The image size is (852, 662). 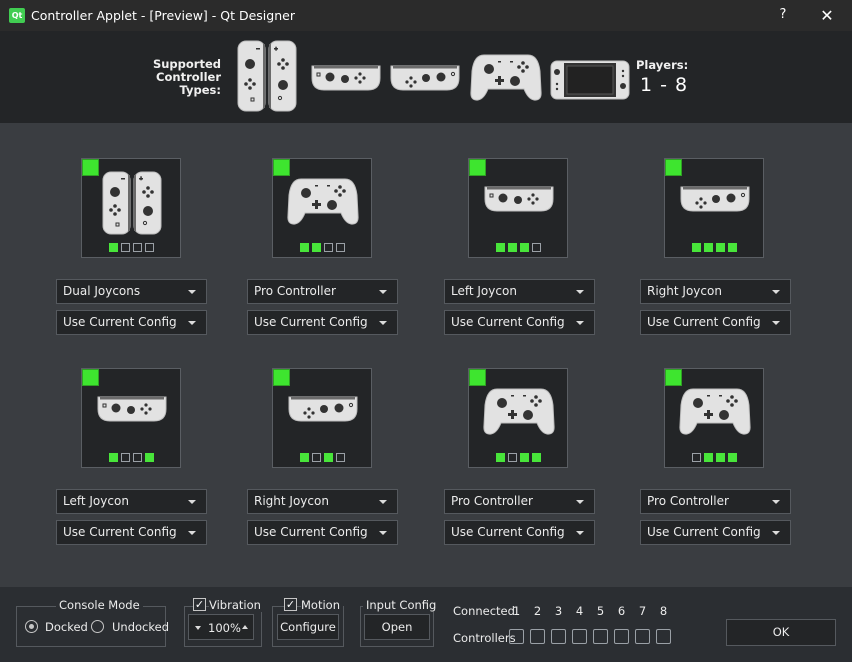 I want to click on player-8-controller-type-select: Pro Controller, so click(x=715, y=501).